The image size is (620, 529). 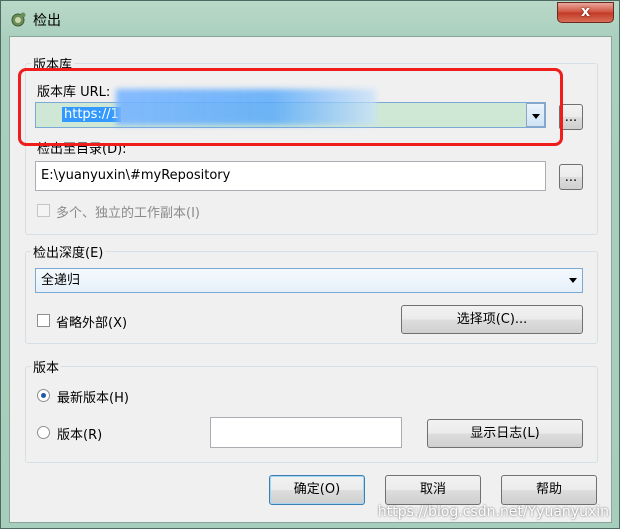 I want to click on ok-button: 确定(O), so click(x=317, y=490).